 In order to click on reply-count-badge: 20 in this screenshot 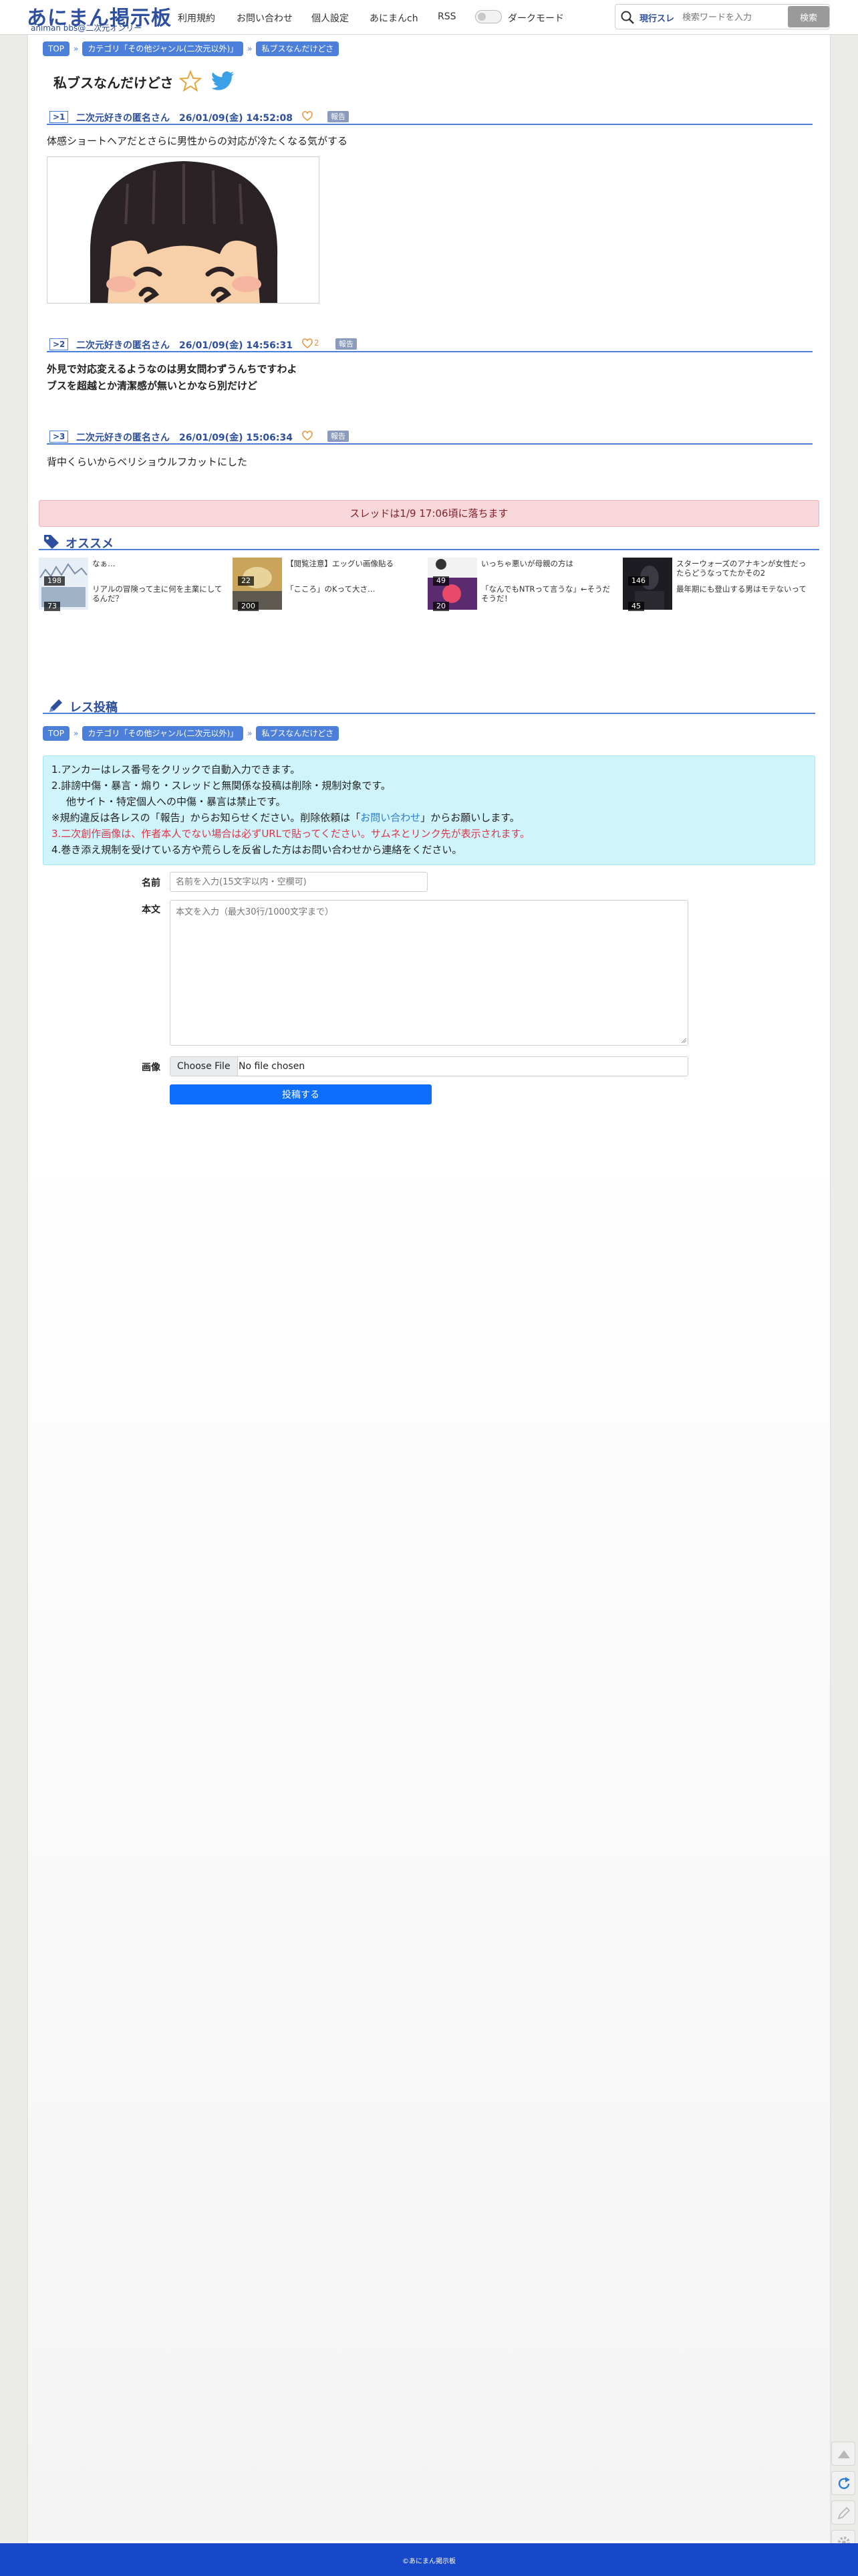, I will do `click(441, 606)`.